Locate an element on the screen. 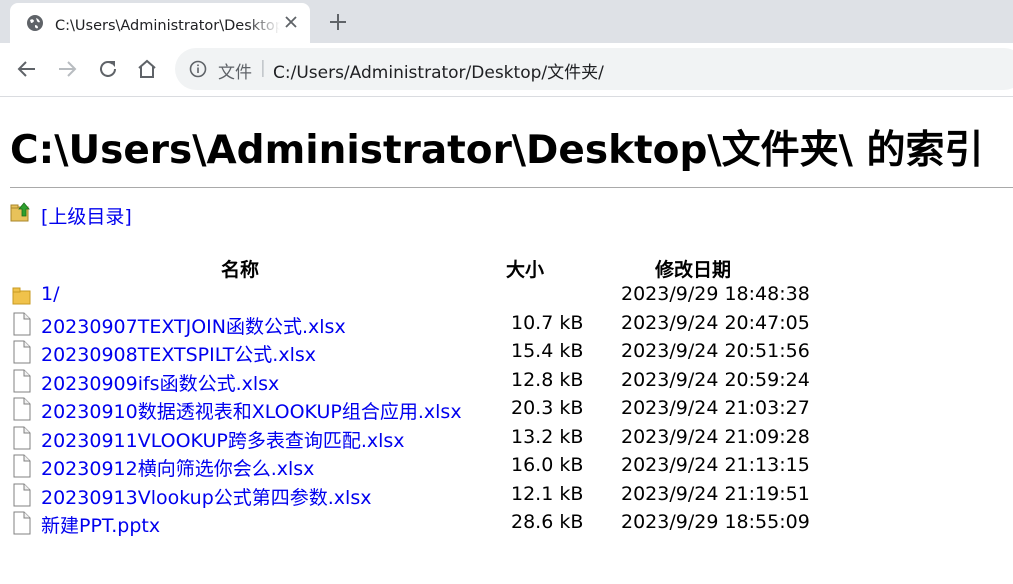 The height and width of the screenshot is (584, 1013). browser-toolbar: 文件 | C:/Users/Administrator/Desktop/文件夹/ is located at coordinates (506, 70).